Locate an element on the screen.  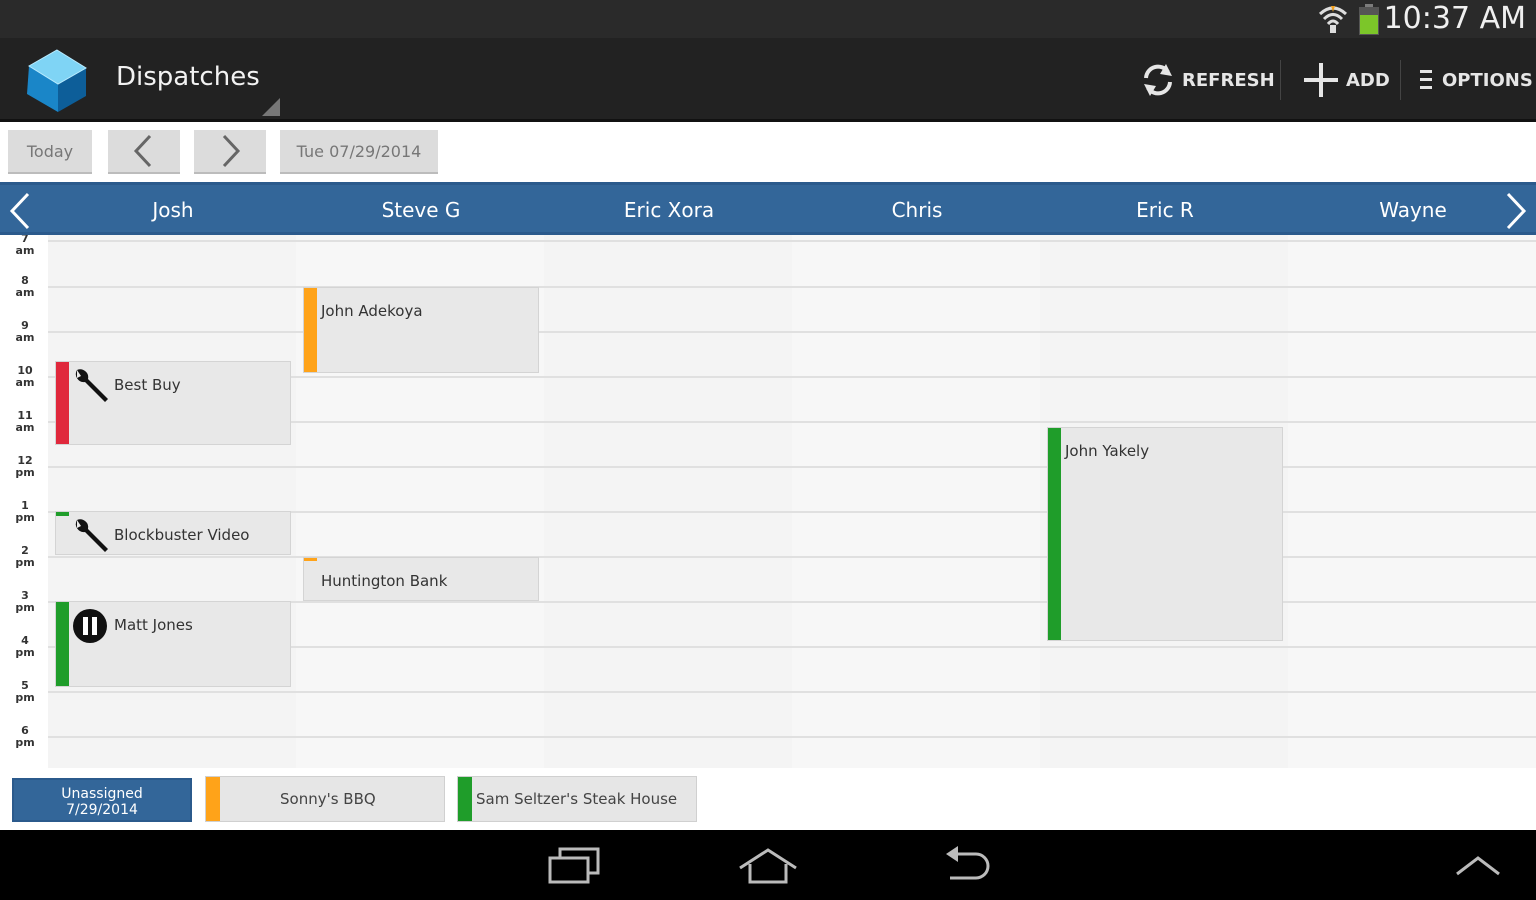
appointment-huntington-bank: Huntington Bank is located at coordinates (421, 579).